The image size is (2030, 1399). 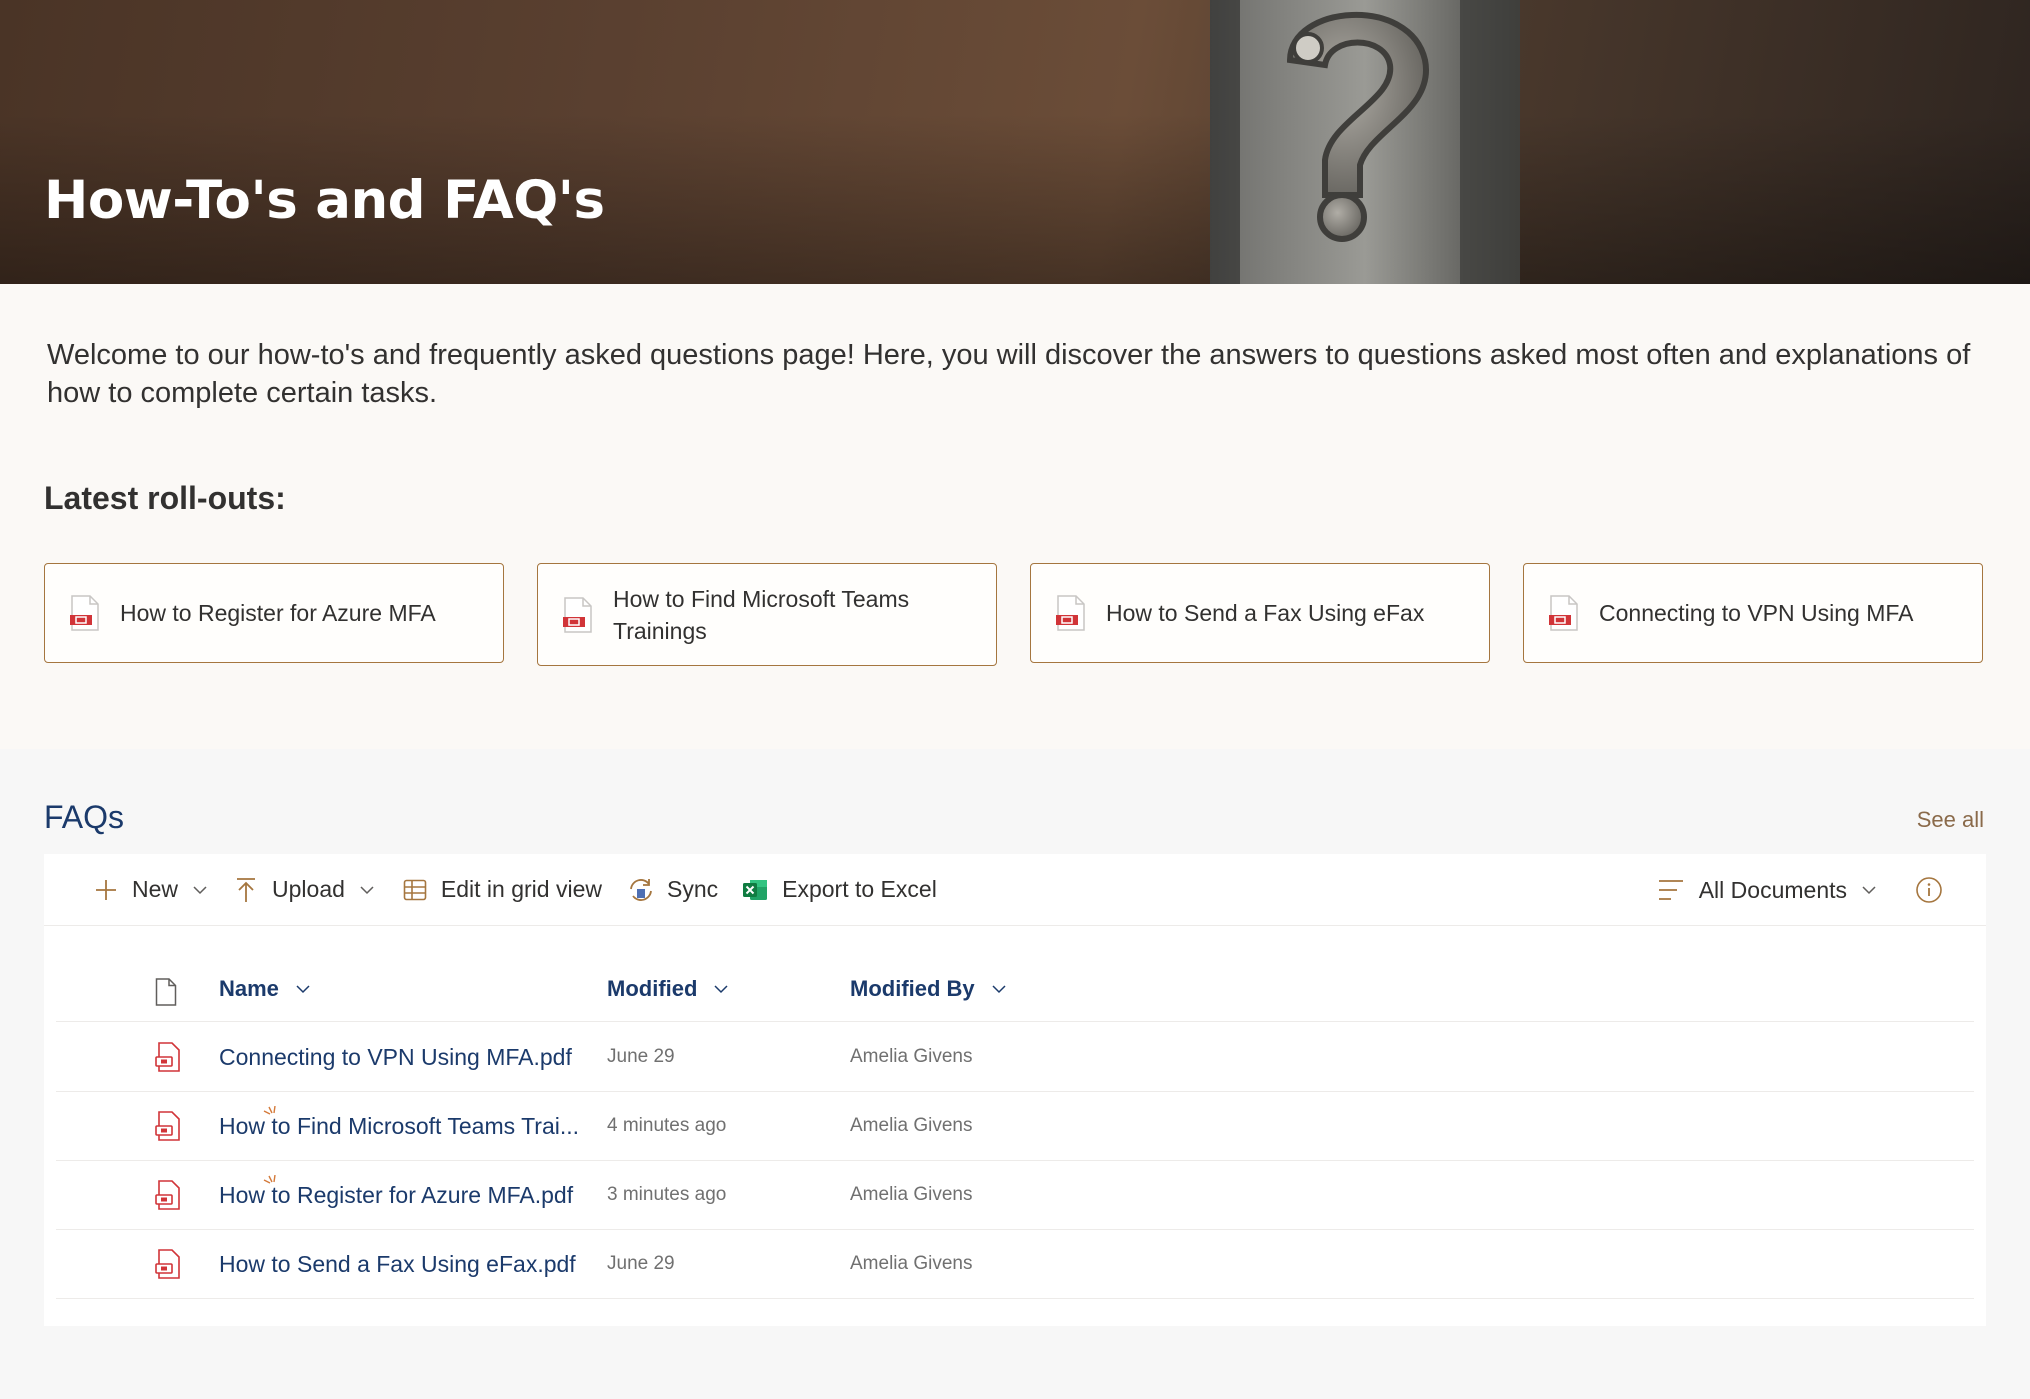 I want to click on quick-link-label: How to Register for Azure MFA, so click(x=278, y=613).